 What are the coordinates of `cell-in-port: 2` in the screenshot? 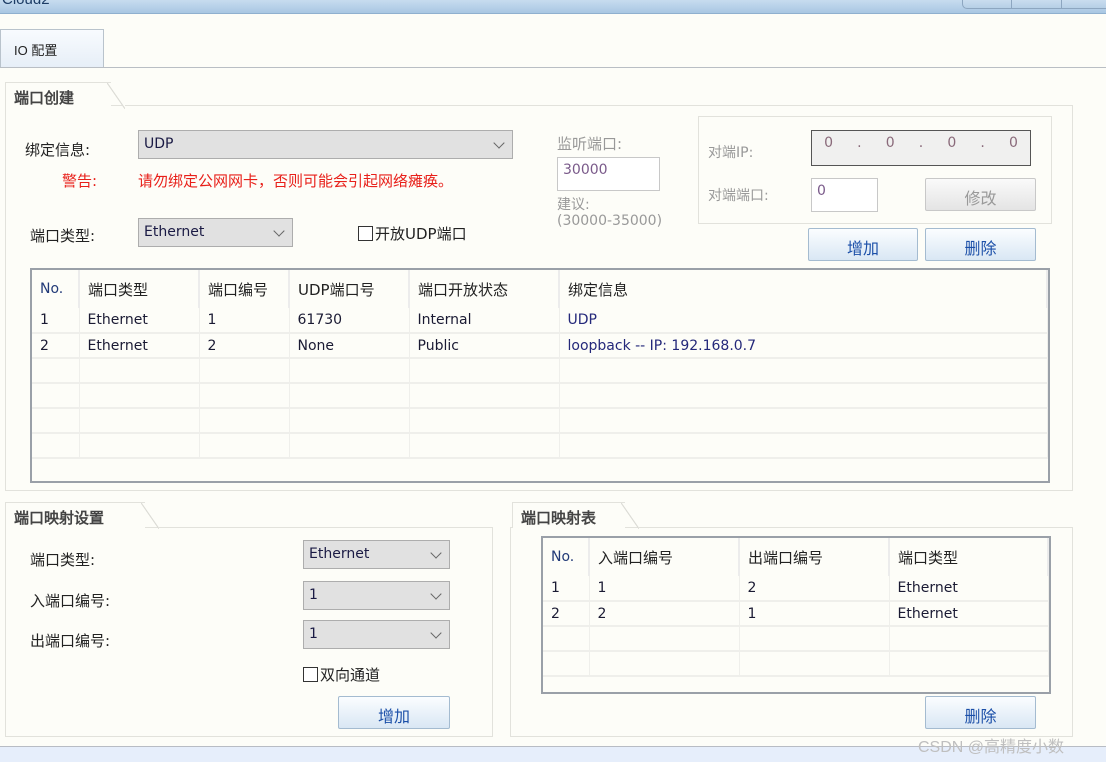 It's located at (664, 614).